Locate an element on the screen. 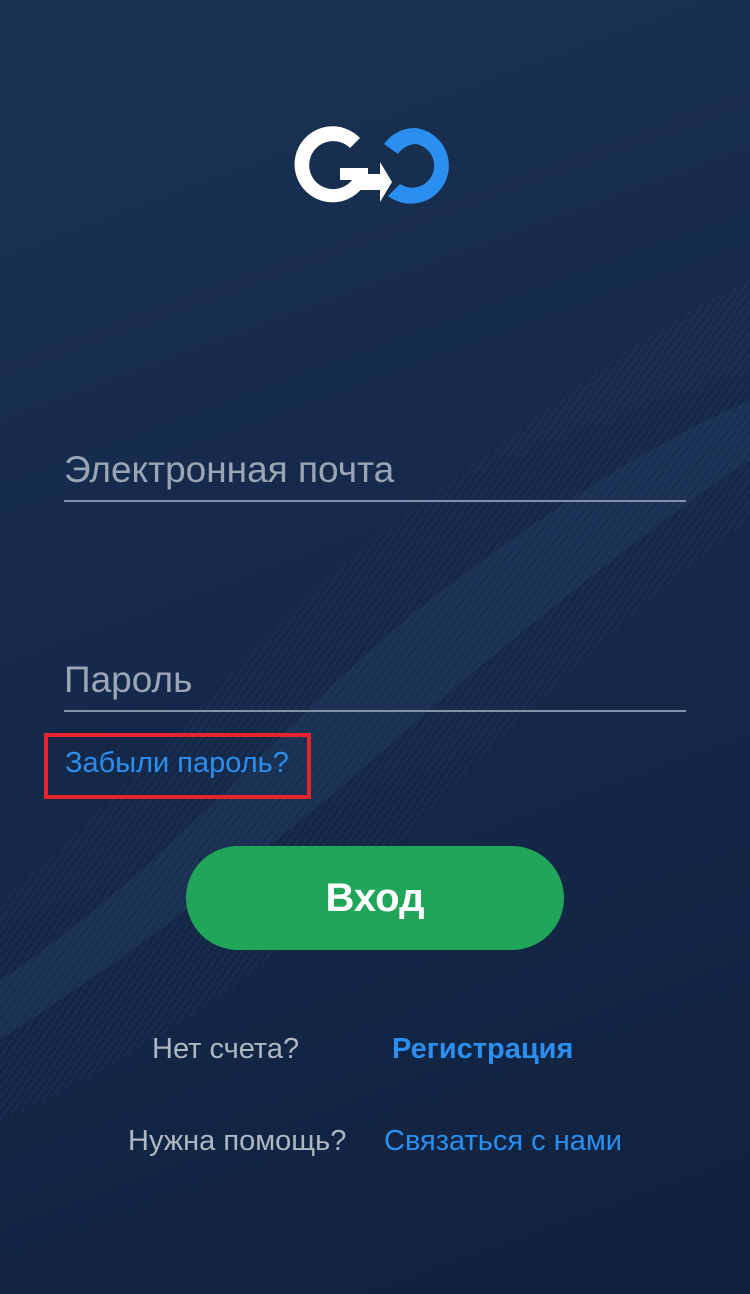 This screenshot has height=1294, width=750. password-field is located at coordinates (375, 681).